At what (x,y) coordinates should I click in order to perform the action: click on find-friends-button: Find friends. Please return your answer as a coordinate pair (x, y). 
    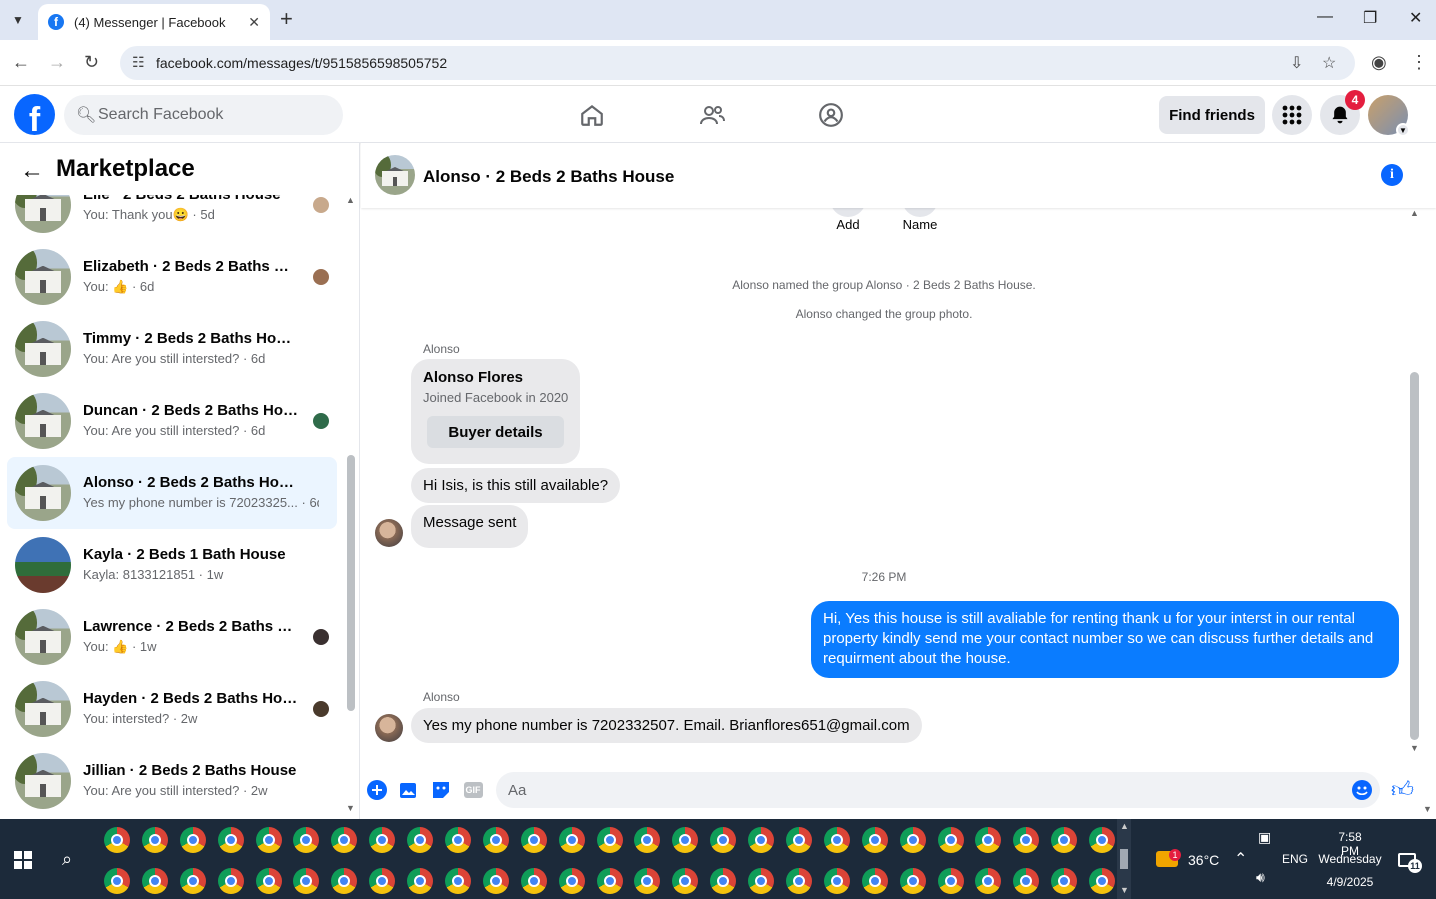
    Looking at the image, I should click on (1212, 115).